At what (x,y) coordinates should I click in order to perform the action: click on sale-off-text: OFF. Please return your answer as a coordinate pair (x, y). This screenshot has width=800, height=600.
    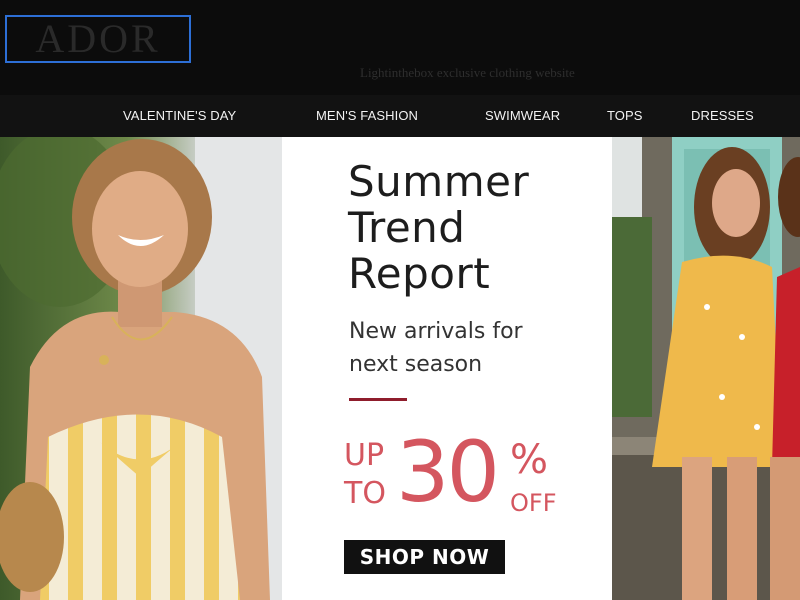
    Looking at the image, I should click on (533, 503).